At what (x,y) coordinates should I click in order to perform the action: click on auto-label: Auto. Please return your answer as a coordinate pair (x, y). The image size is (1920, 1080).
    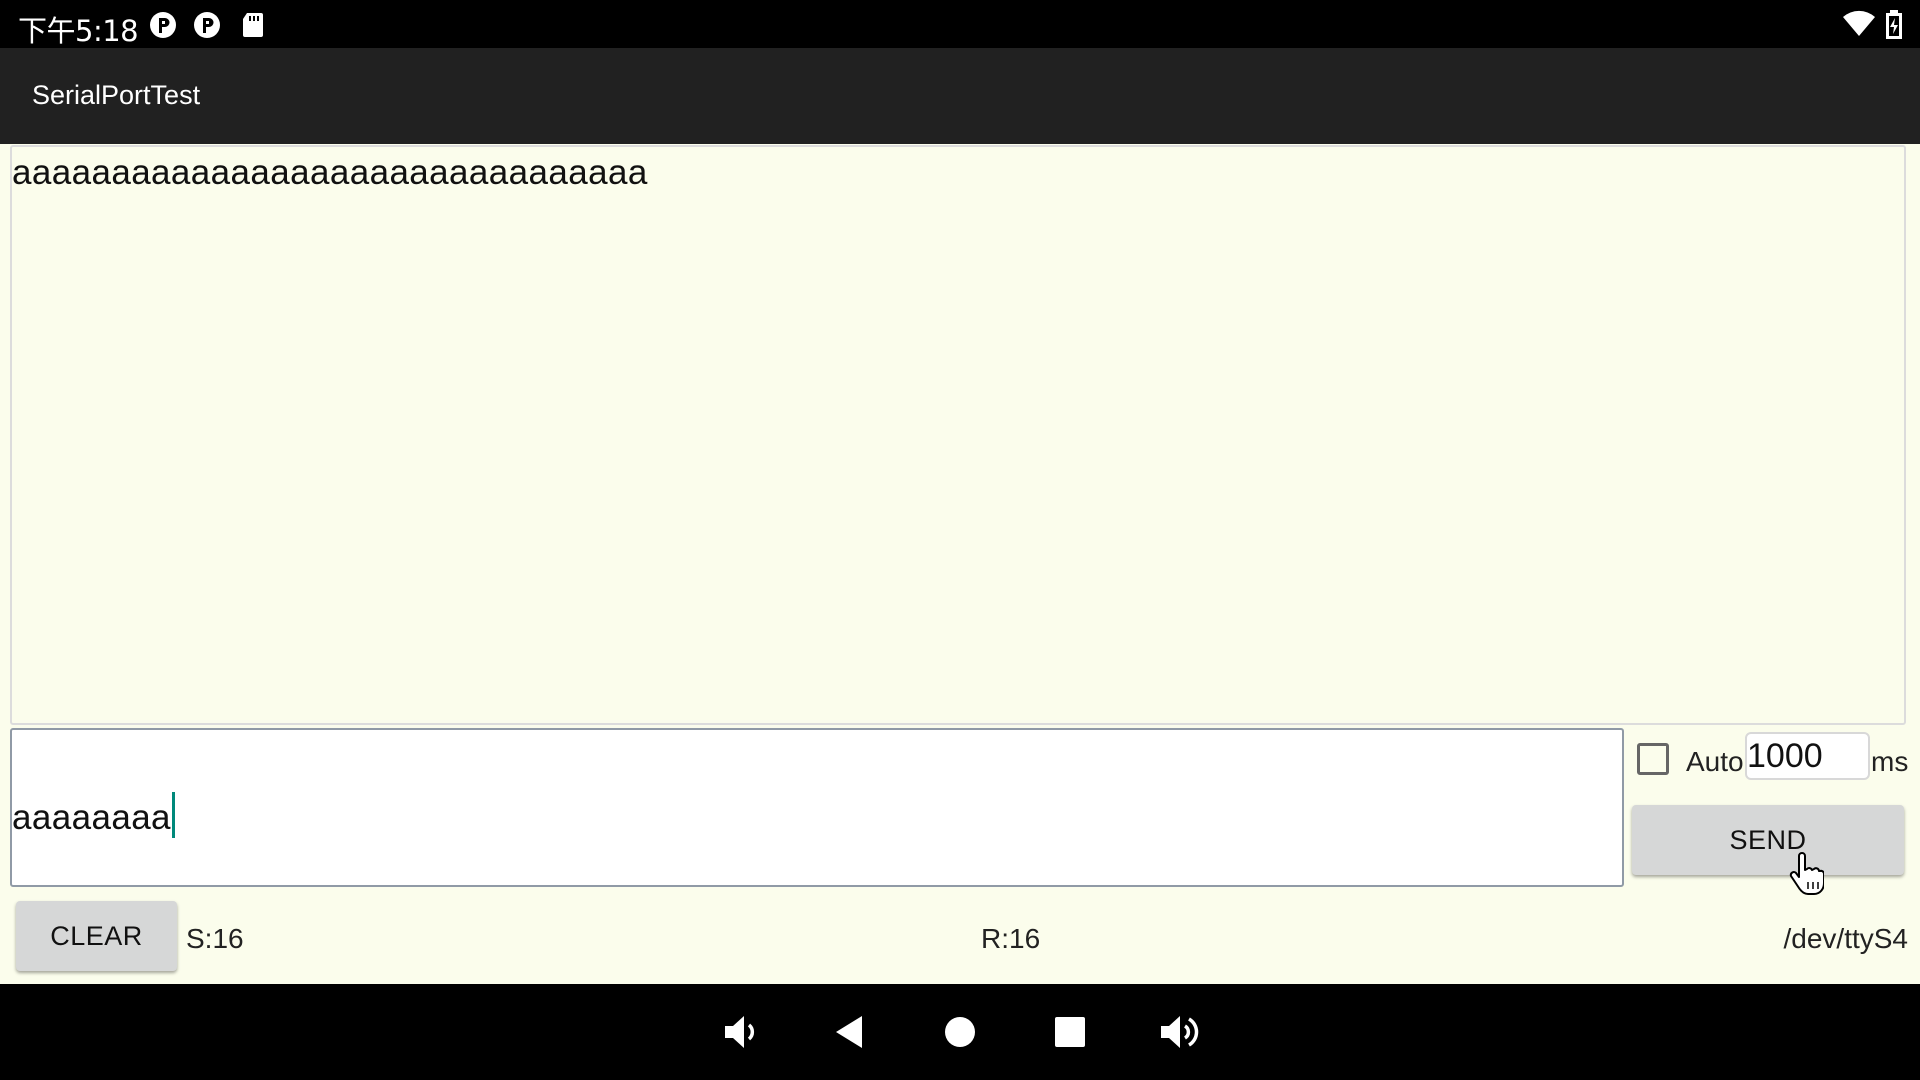
    Looking at the image, I should click on (1715, 761).